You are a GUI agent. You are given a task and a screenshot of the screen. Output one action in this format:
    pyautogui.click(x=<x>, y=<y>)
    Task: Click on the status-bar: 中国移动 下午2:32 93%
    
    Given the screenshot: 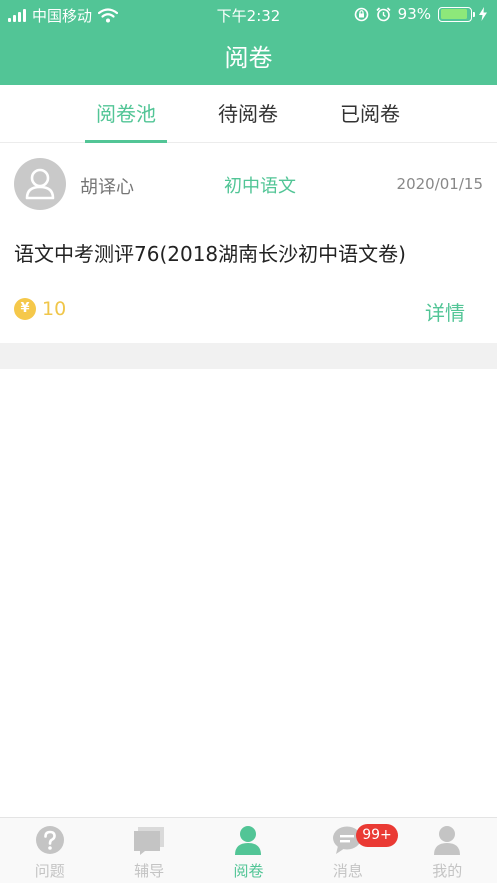 What is the action you would take?
    pyautogui.click(x=248, y=14)
    